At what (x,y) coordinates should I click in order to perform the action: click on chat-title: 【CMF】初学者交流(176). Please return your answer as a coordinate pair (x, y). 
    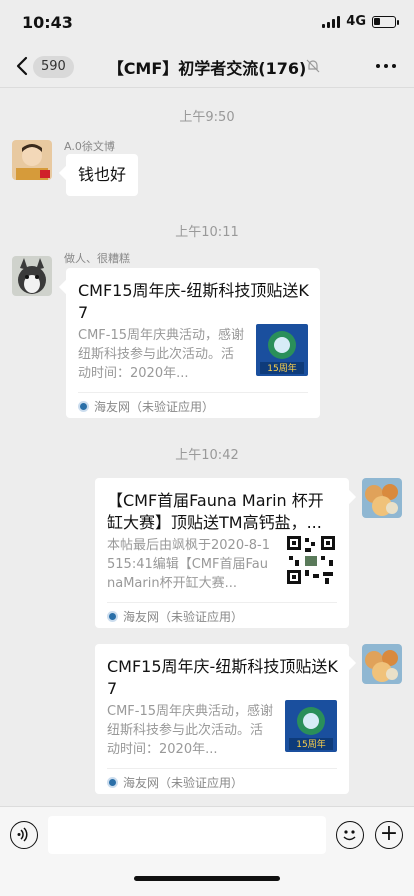
    Looking at the image, I should click on (207, 68).